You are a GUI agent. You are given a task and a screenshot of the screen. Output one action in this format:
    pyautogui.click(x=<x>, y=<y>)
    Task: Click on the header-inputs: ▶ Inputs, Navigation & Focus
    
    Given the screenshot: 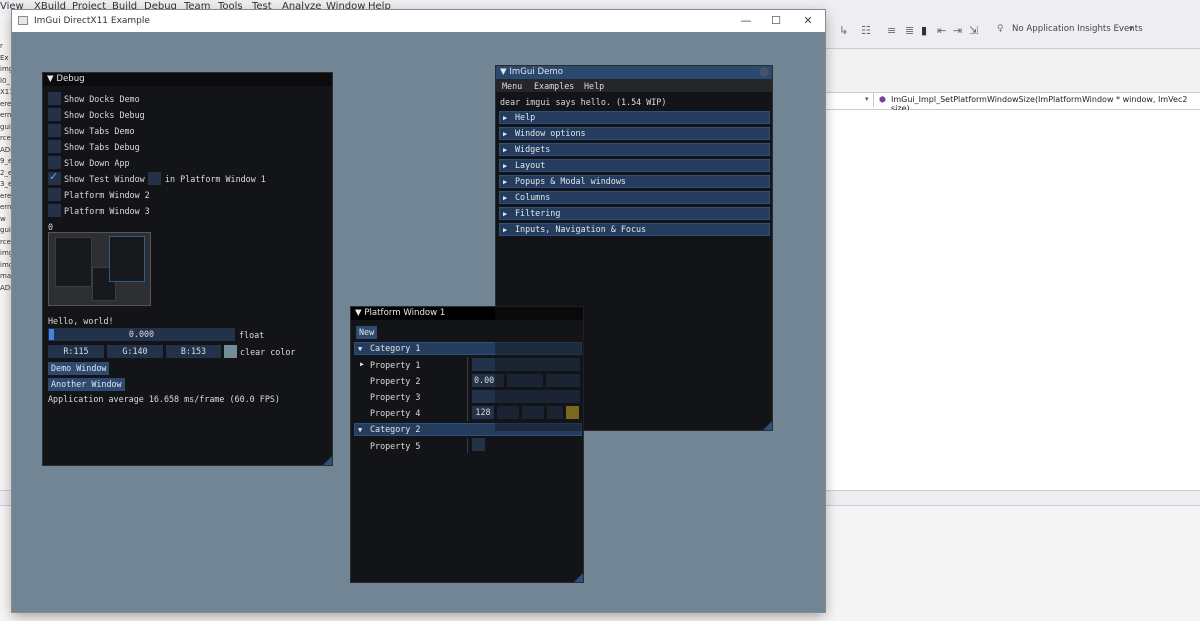 What is the action you would take?
    pyautogui.click(x=634, y=229)
    